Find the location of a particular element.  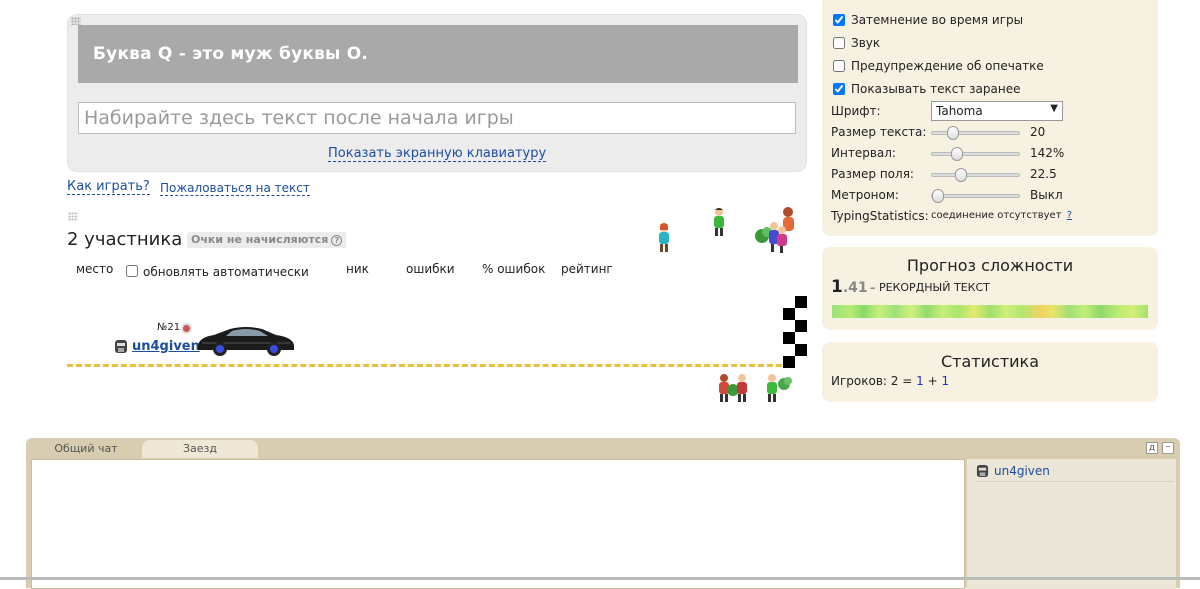

show-keyboard-link: Показать экранную клавиатуру is located at coordinates (437, 154).